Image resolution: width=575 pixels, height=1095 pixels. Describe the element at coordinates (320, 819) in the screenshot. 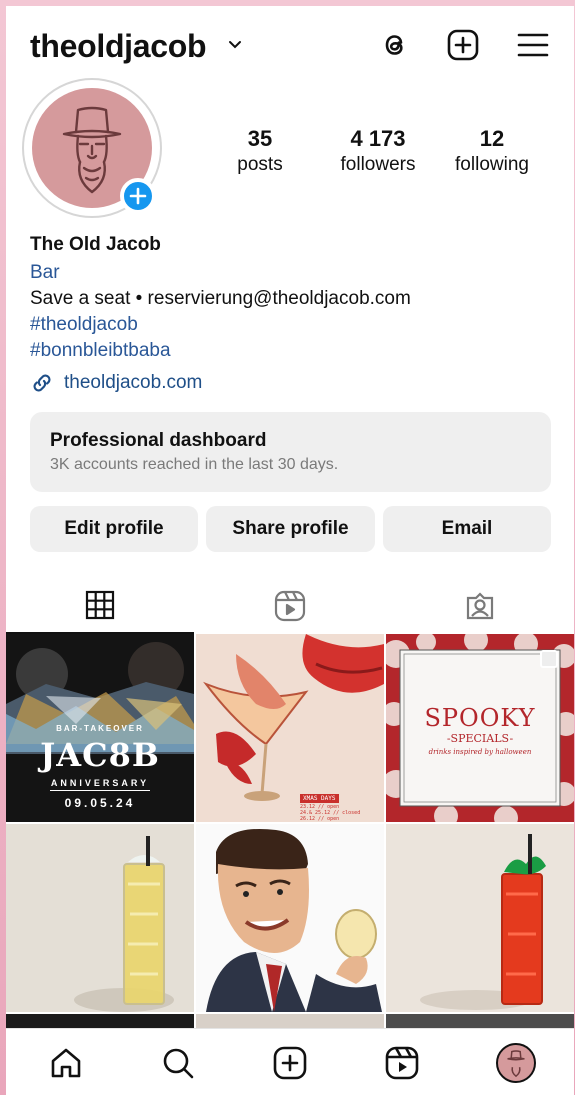

I see `post-text-line: 26.12 // open` at that location.